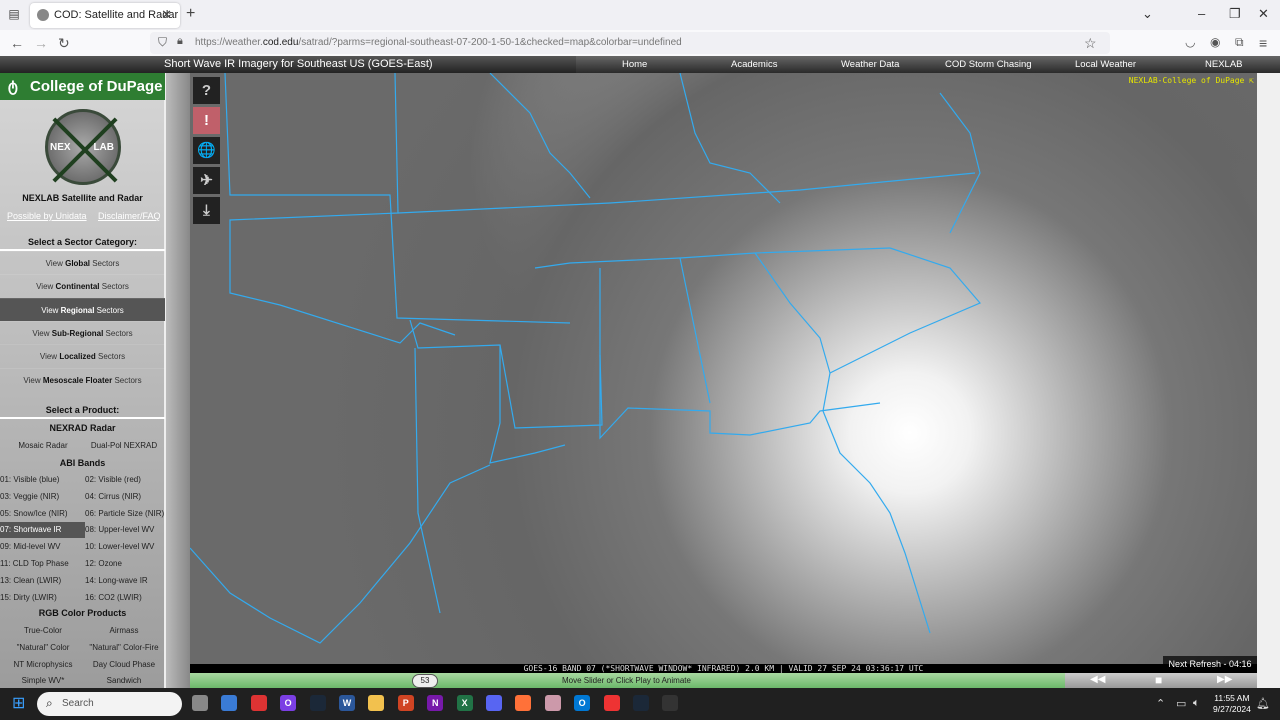  I want to click on reload-icon: ↻, so click(64, 43).